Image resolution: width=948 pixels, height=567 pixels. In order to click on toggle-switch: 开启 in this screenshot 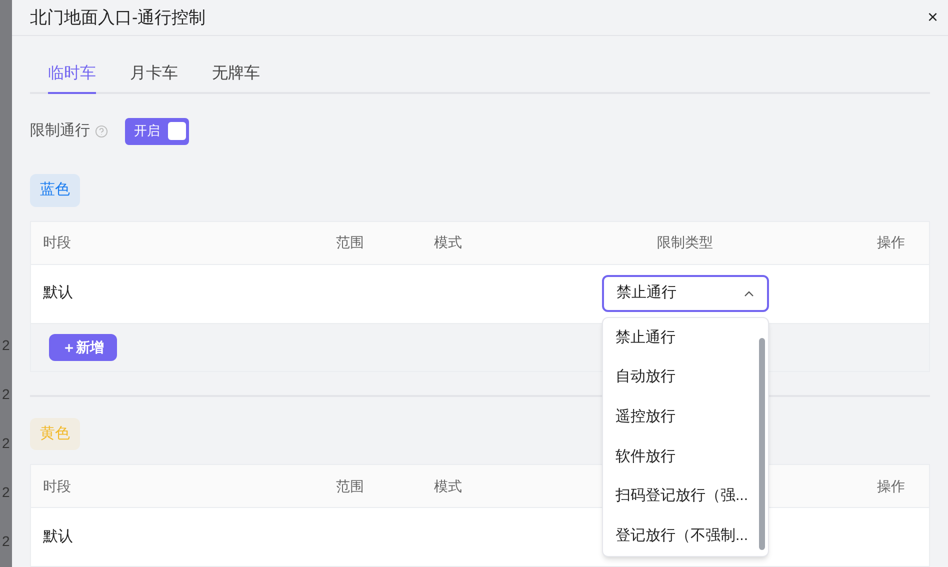, I will do `click(157, 131)`.